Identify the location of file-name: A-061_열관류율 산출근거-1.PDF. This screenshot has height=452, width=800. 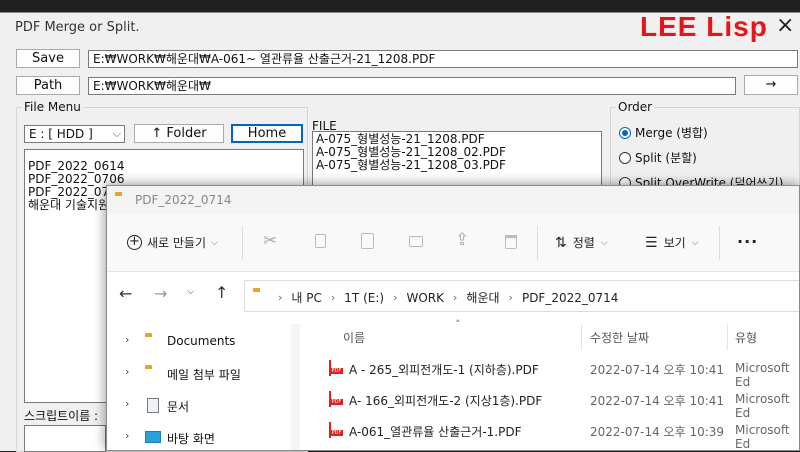
(435, 432).